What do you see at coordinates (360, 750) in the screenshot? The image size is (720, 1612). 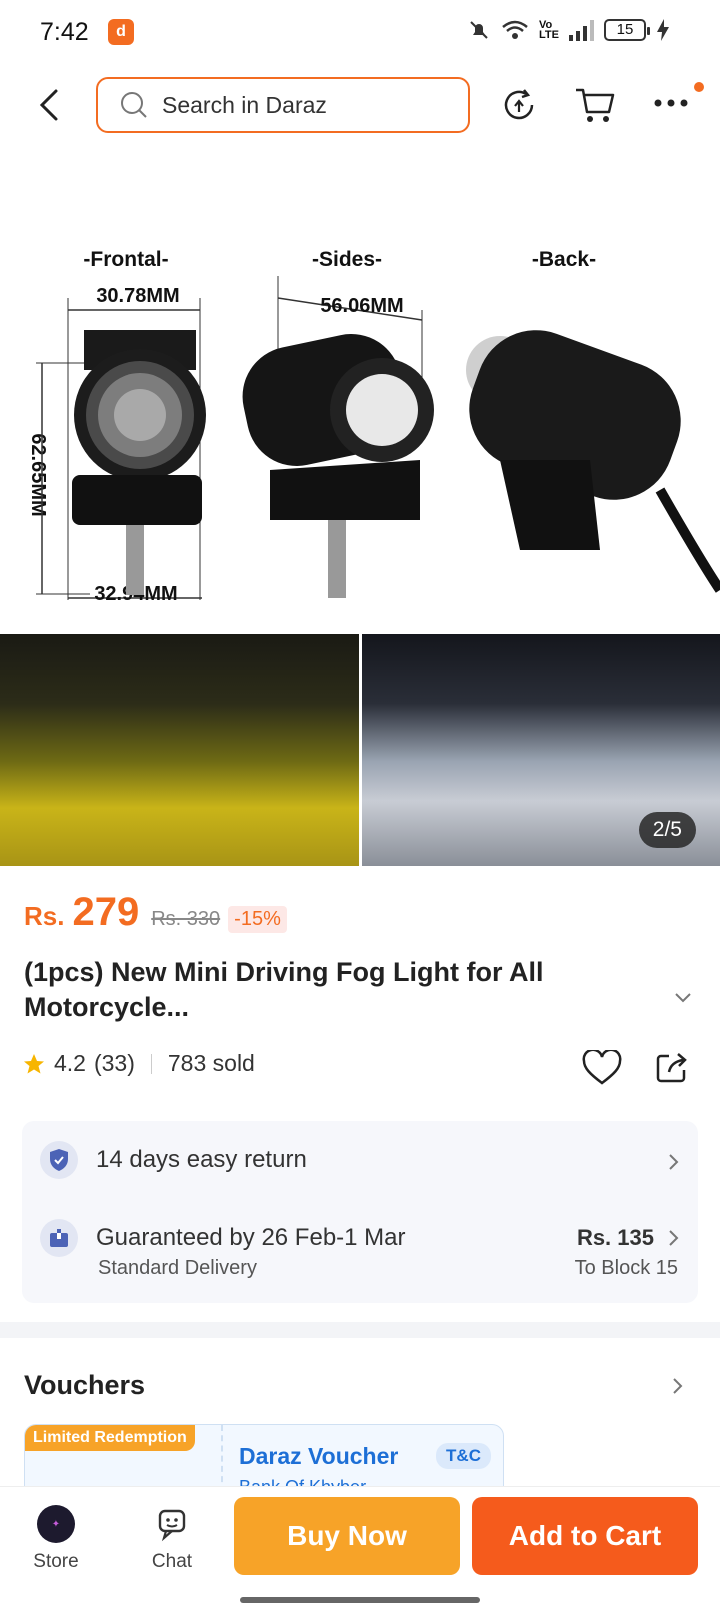 I see `photo-row: 2/5` at bounding box center [360, 750].